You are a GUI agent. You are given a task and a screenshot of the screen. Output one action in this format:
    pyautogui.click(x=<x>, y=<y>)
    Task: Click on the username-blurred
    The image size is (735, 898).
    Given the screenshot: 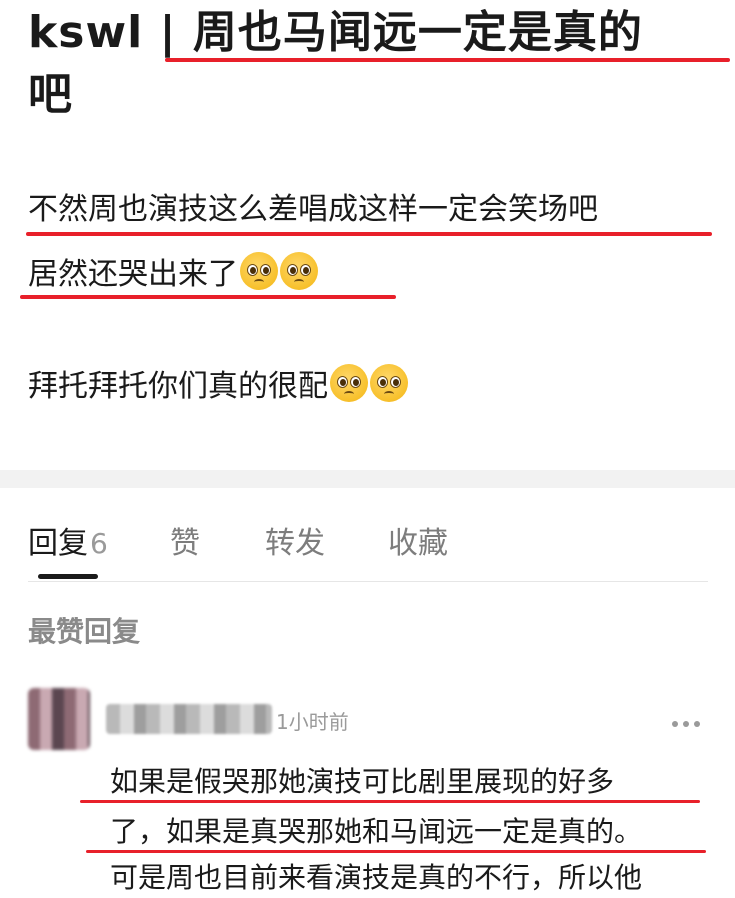 What is the action you would take?
    pyautogui.click(x=189, y=719)
    